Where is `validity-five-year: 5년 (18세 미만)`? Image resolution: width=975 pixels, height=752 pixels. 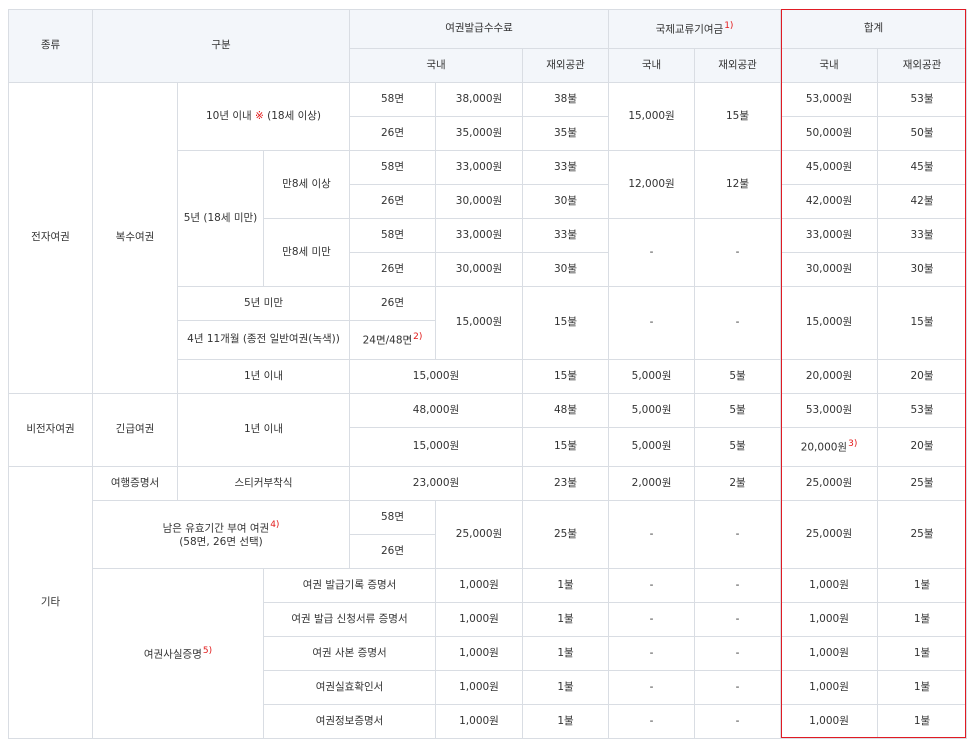 validity-five-year: 5년 (18세 미만) is located at coordinates (220, 218).